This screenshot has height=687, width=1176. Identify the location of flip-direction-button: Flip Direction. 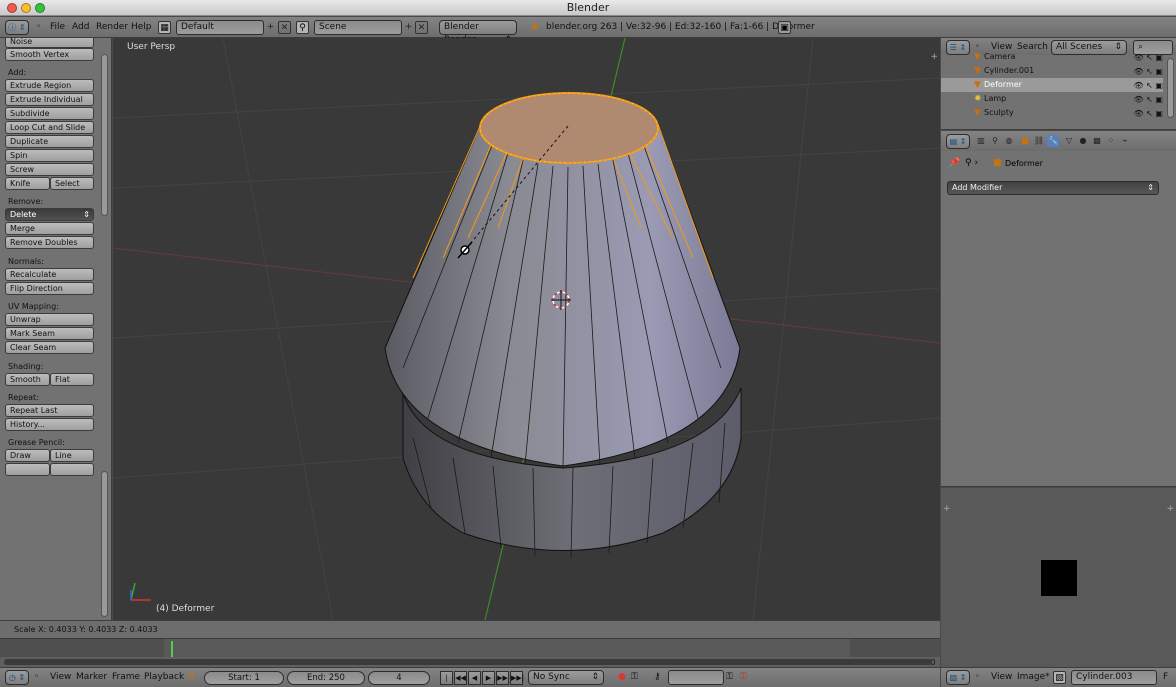
(49, 288).